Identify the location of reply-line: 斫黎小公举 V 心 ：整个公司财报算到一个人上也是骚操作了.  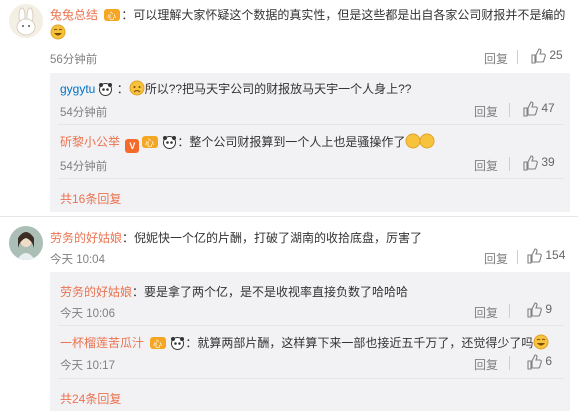
(248, 143).